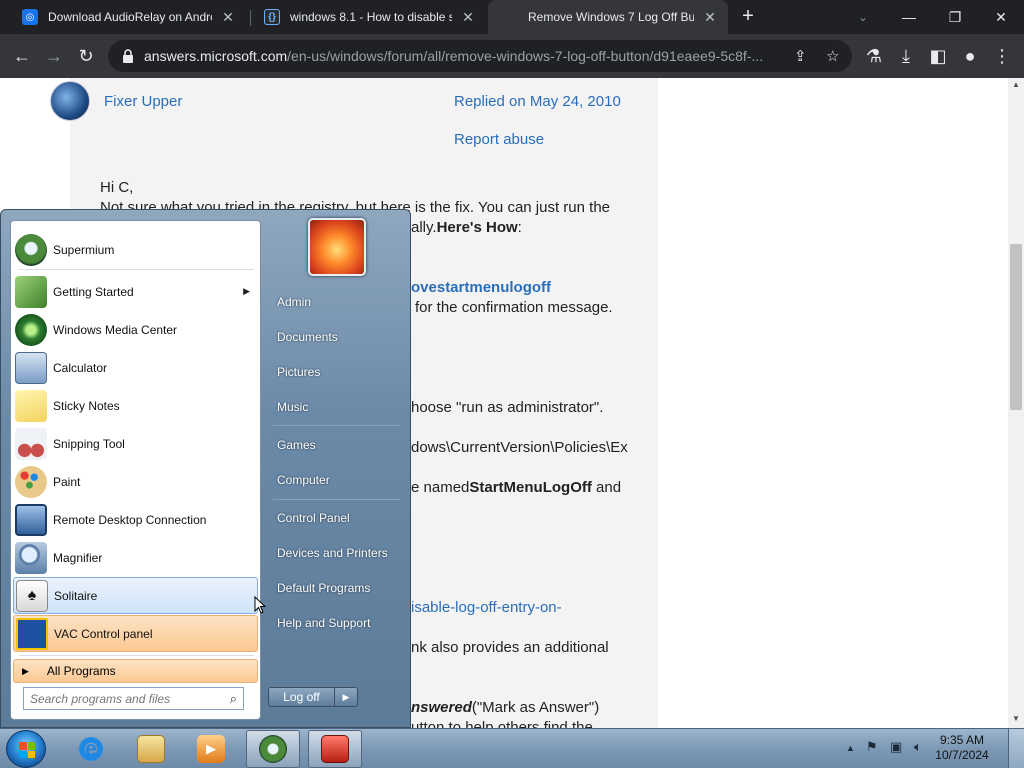  What do you see at coordinates (25, 670) in the screenshot?
I see `expand-arrow-icon: ▶` at bounding box center [25, 670].